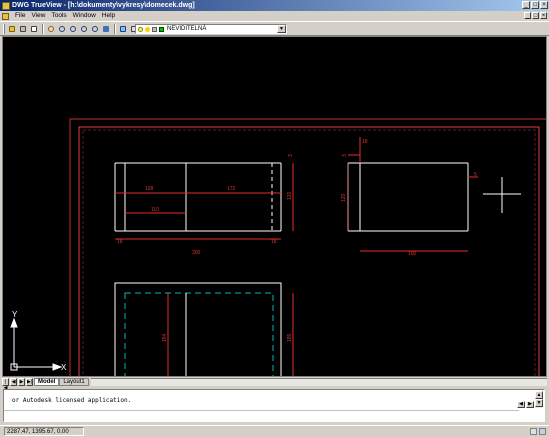 This screenshot has width=549, height=437. Describe the element at coordinates (34, 29) in the screenshot. I see `preview-icon` at that location.